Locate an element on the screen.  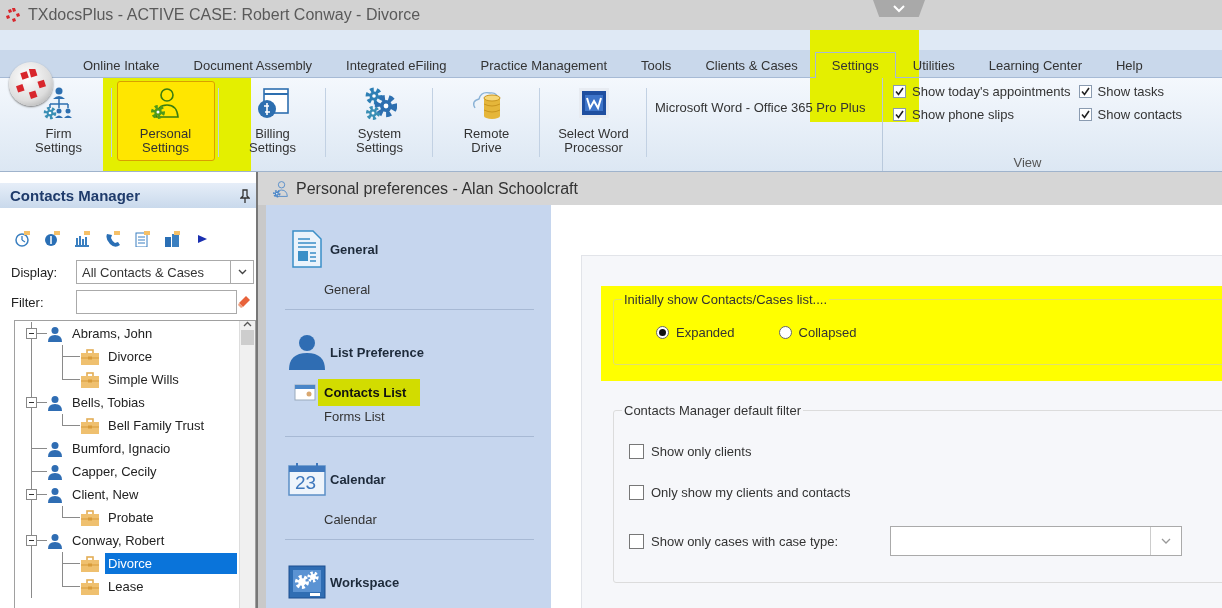
display-dropdown: All Contacts & Cases is located at coordinates (165, 272).